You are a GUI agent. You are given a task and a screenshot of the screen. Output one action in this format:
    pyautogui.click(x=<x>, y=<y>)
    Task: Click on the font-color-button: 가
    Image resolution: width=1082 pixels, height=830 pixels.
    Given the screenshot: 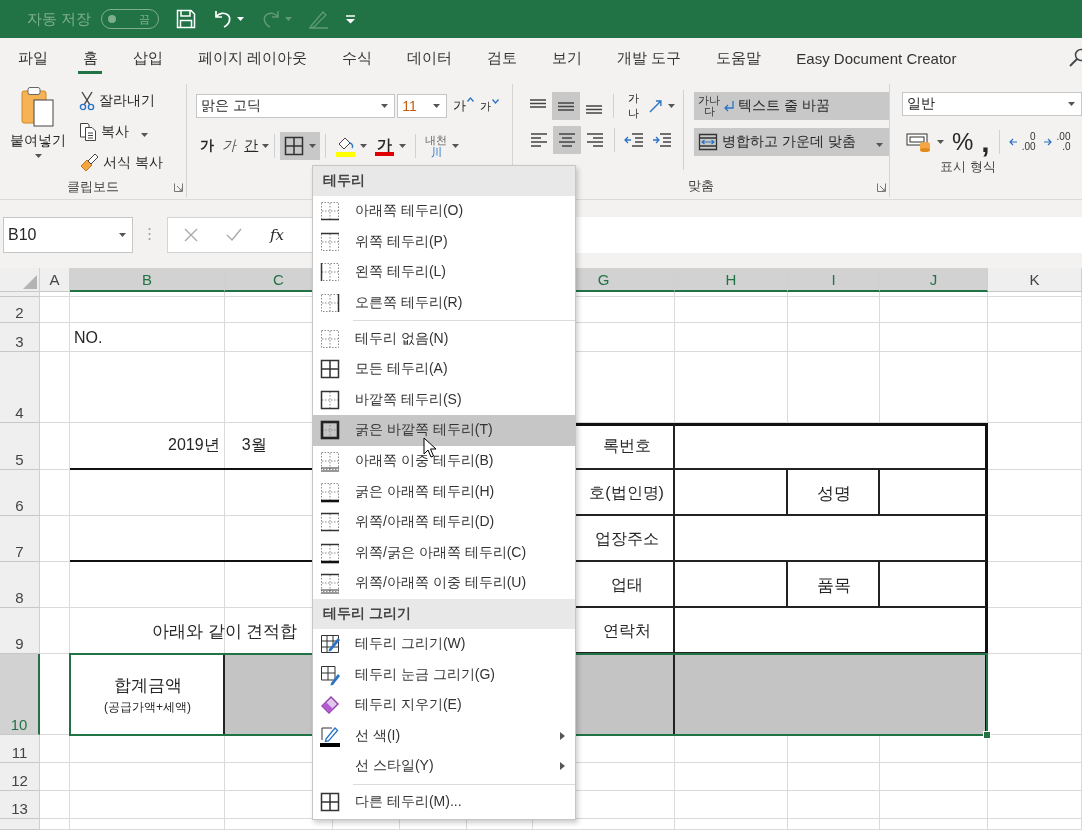 What is the action you would take?
    pyautogui.click(x=391, y=146)
    